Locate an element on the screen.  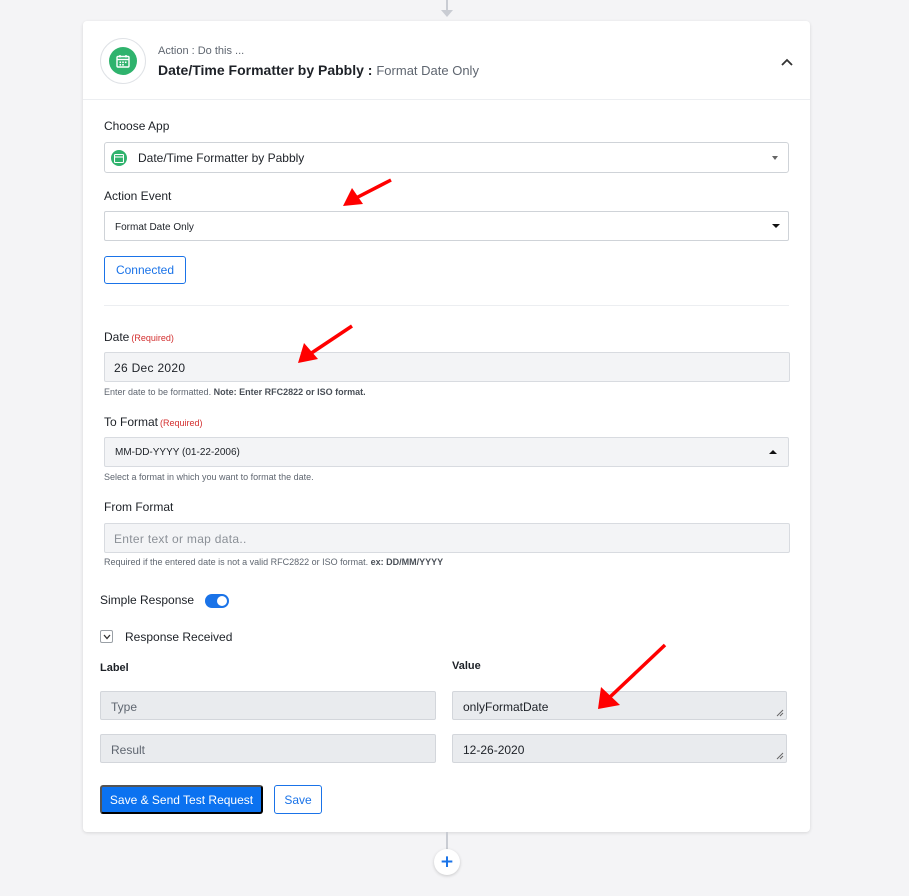
step-event-name: Format Date Only is located at coordinates (427, 70).